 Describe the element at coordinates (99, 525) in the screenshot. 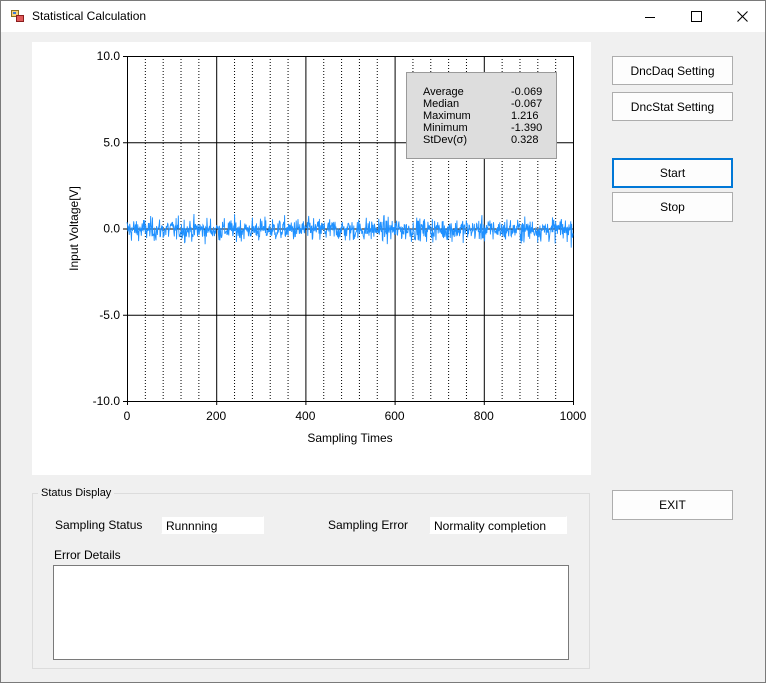

I see `sampling-status-label: Sampling Status` at that location.